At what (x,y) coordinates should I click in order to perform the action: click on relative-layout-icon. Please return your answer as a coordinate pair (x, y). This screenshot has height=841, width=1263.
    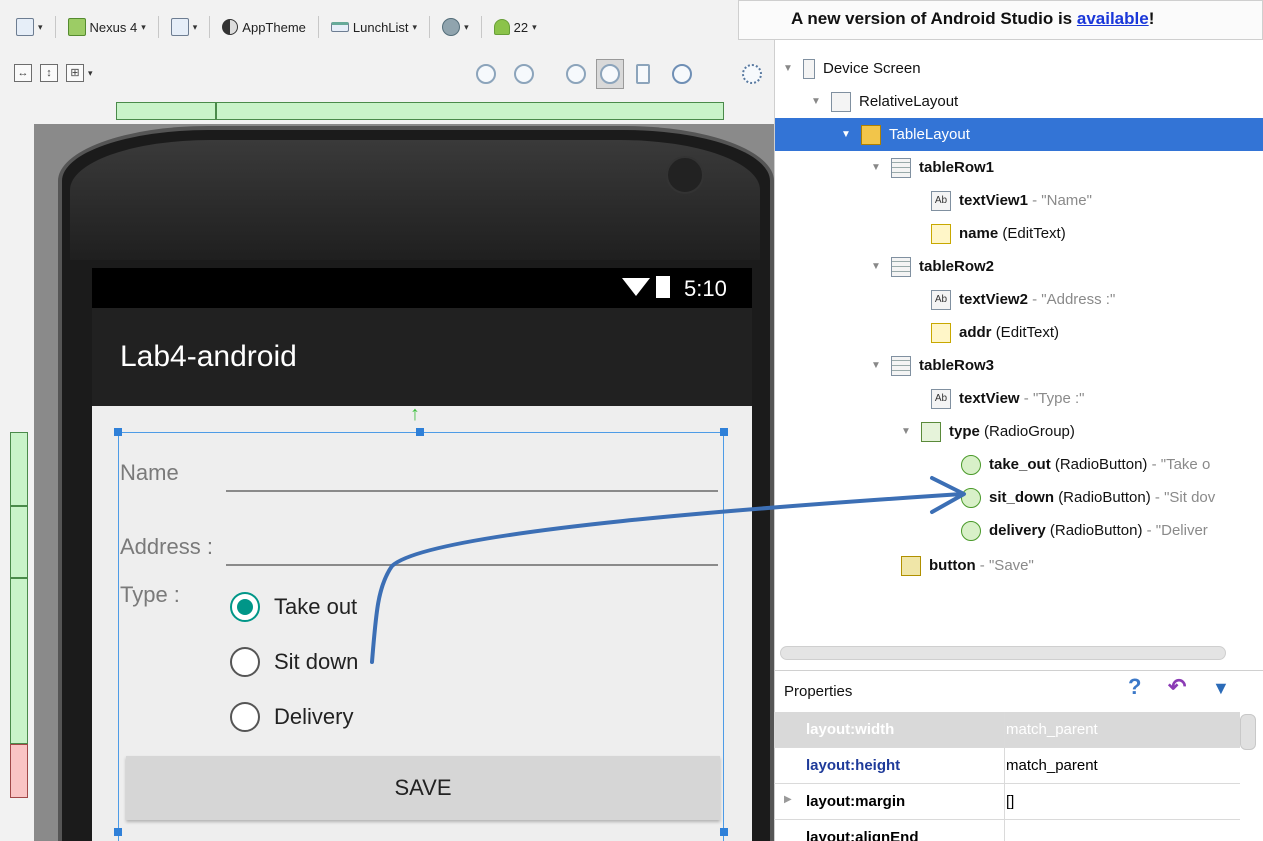
    Looking at the image, I should click on (841, 101).